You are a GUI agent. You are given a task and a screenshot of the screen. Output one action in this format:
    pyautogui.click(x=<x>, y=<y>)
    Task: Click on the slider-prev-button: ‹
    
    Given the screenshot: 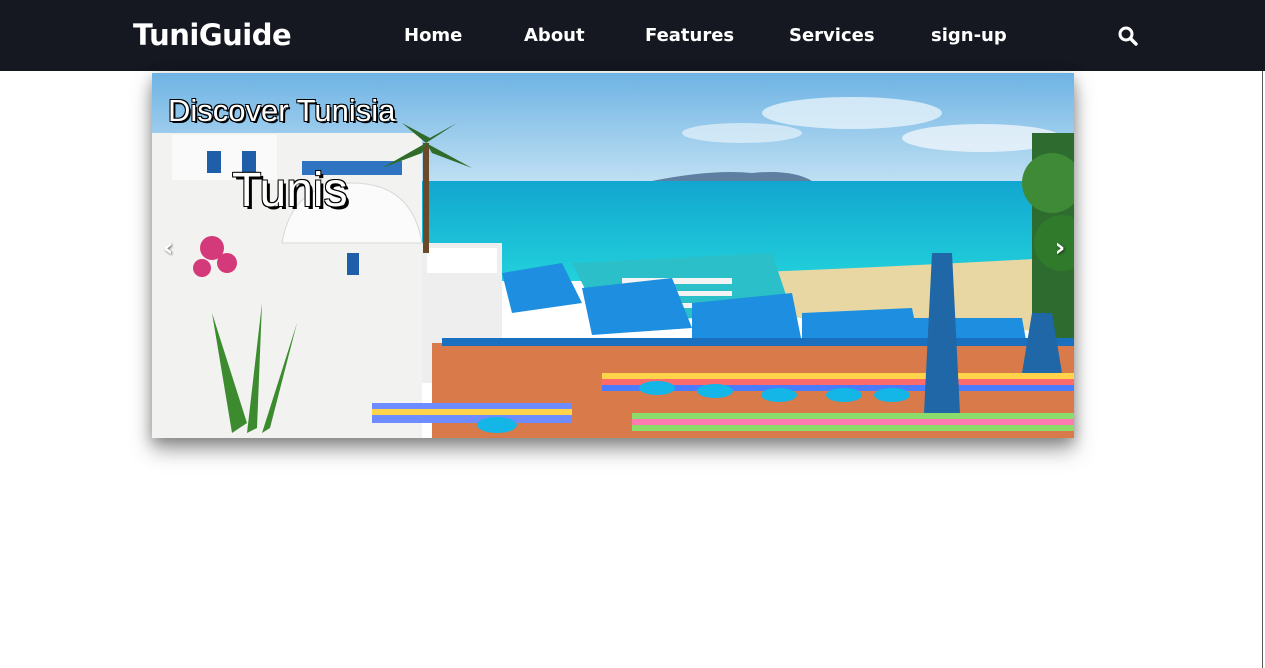 What is the action you would take?
    pyautogui.click(x=168, y=248)
    